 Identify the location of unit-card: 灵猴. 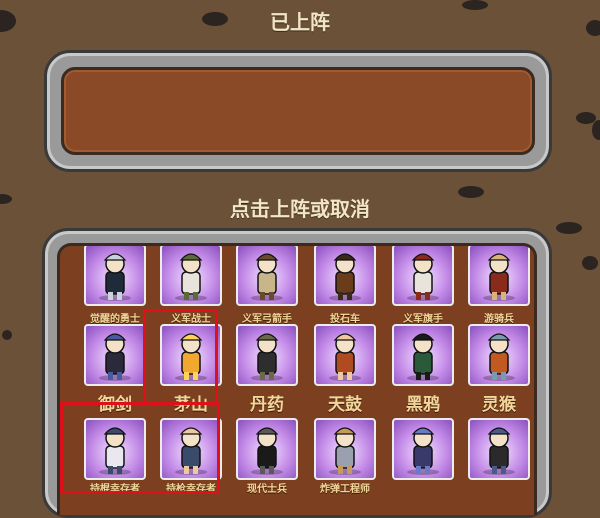
(499, 369).